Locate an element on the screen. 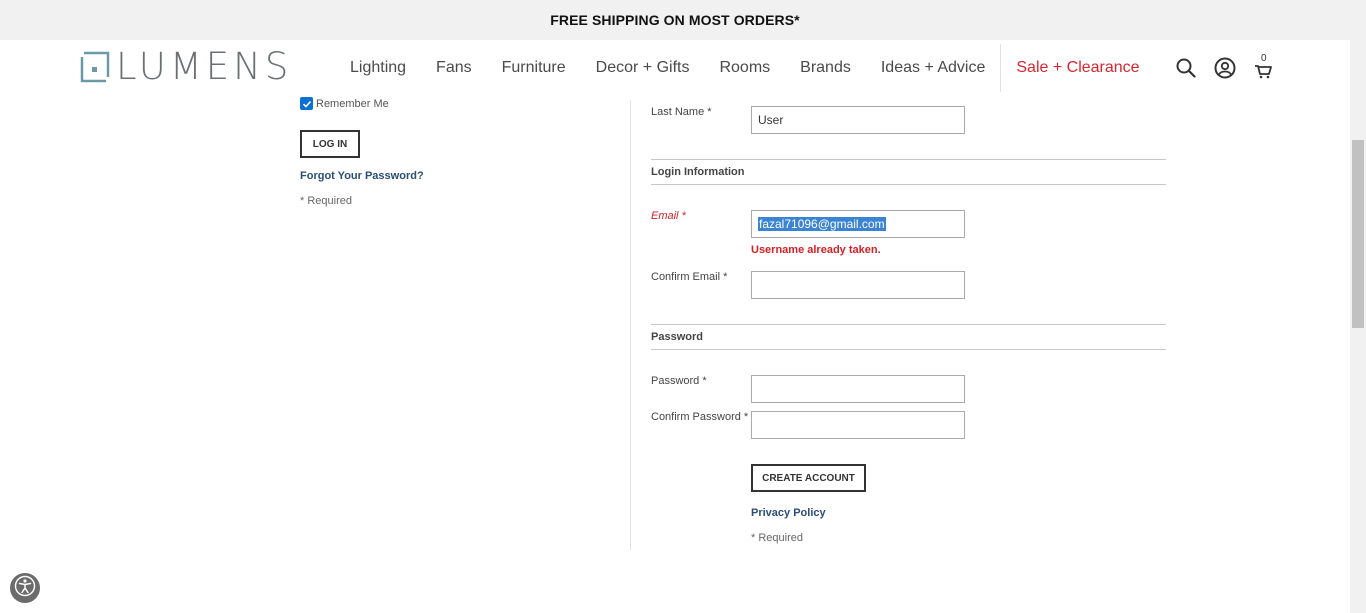  lumens-logo-mark-icon is located at coordinates (95, 67).